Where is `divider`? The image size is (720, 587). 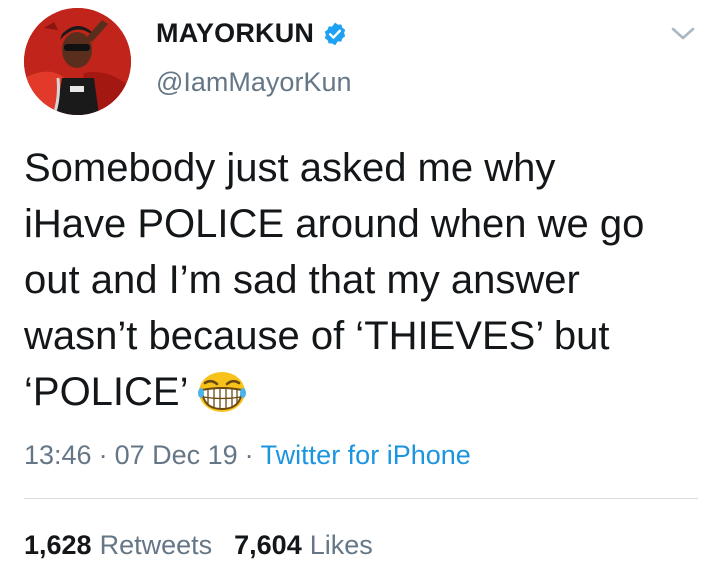 divider is located at coordinates (361, 498).